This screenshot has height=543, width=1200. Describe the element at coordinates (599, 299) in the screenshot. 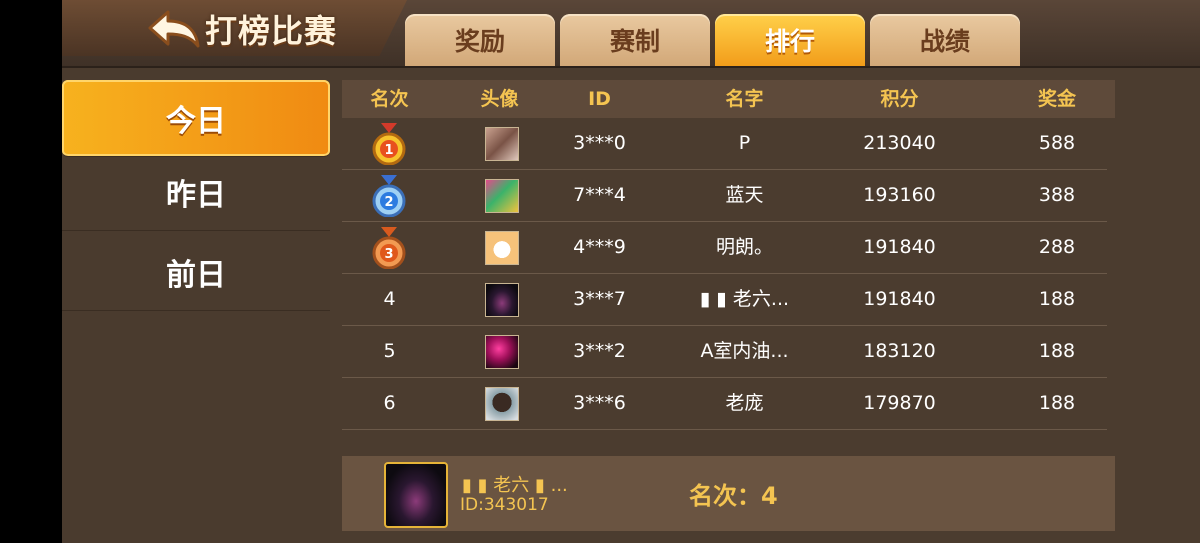

I see `player-id: 3***7` at that location.